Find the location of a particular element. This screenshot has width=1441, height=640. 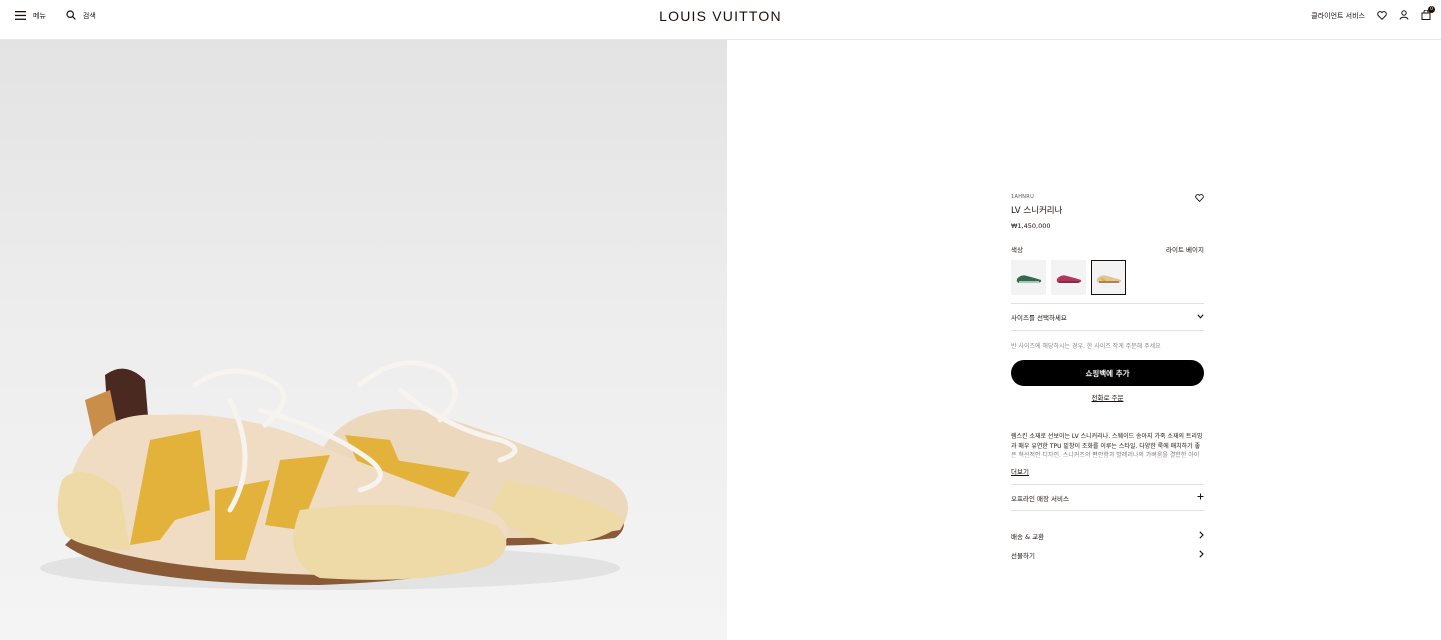

add-to-cart-button: 쇼핑백에 추가 is located at coordinates (1107, 373).